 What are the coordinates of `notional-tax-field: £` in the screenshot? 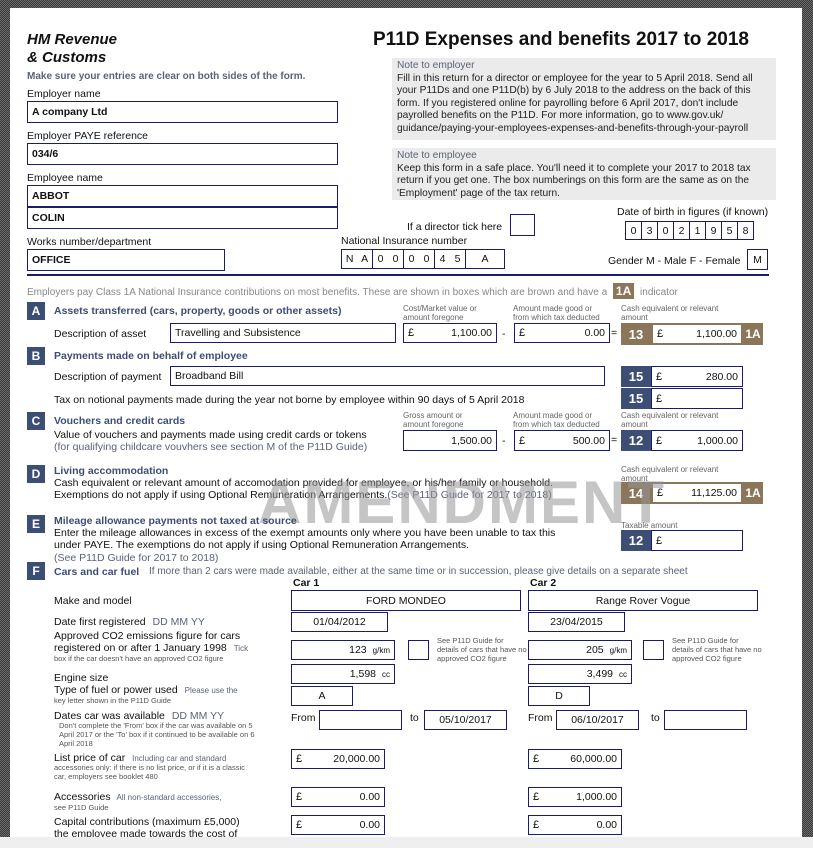 It's located at (697, 398).